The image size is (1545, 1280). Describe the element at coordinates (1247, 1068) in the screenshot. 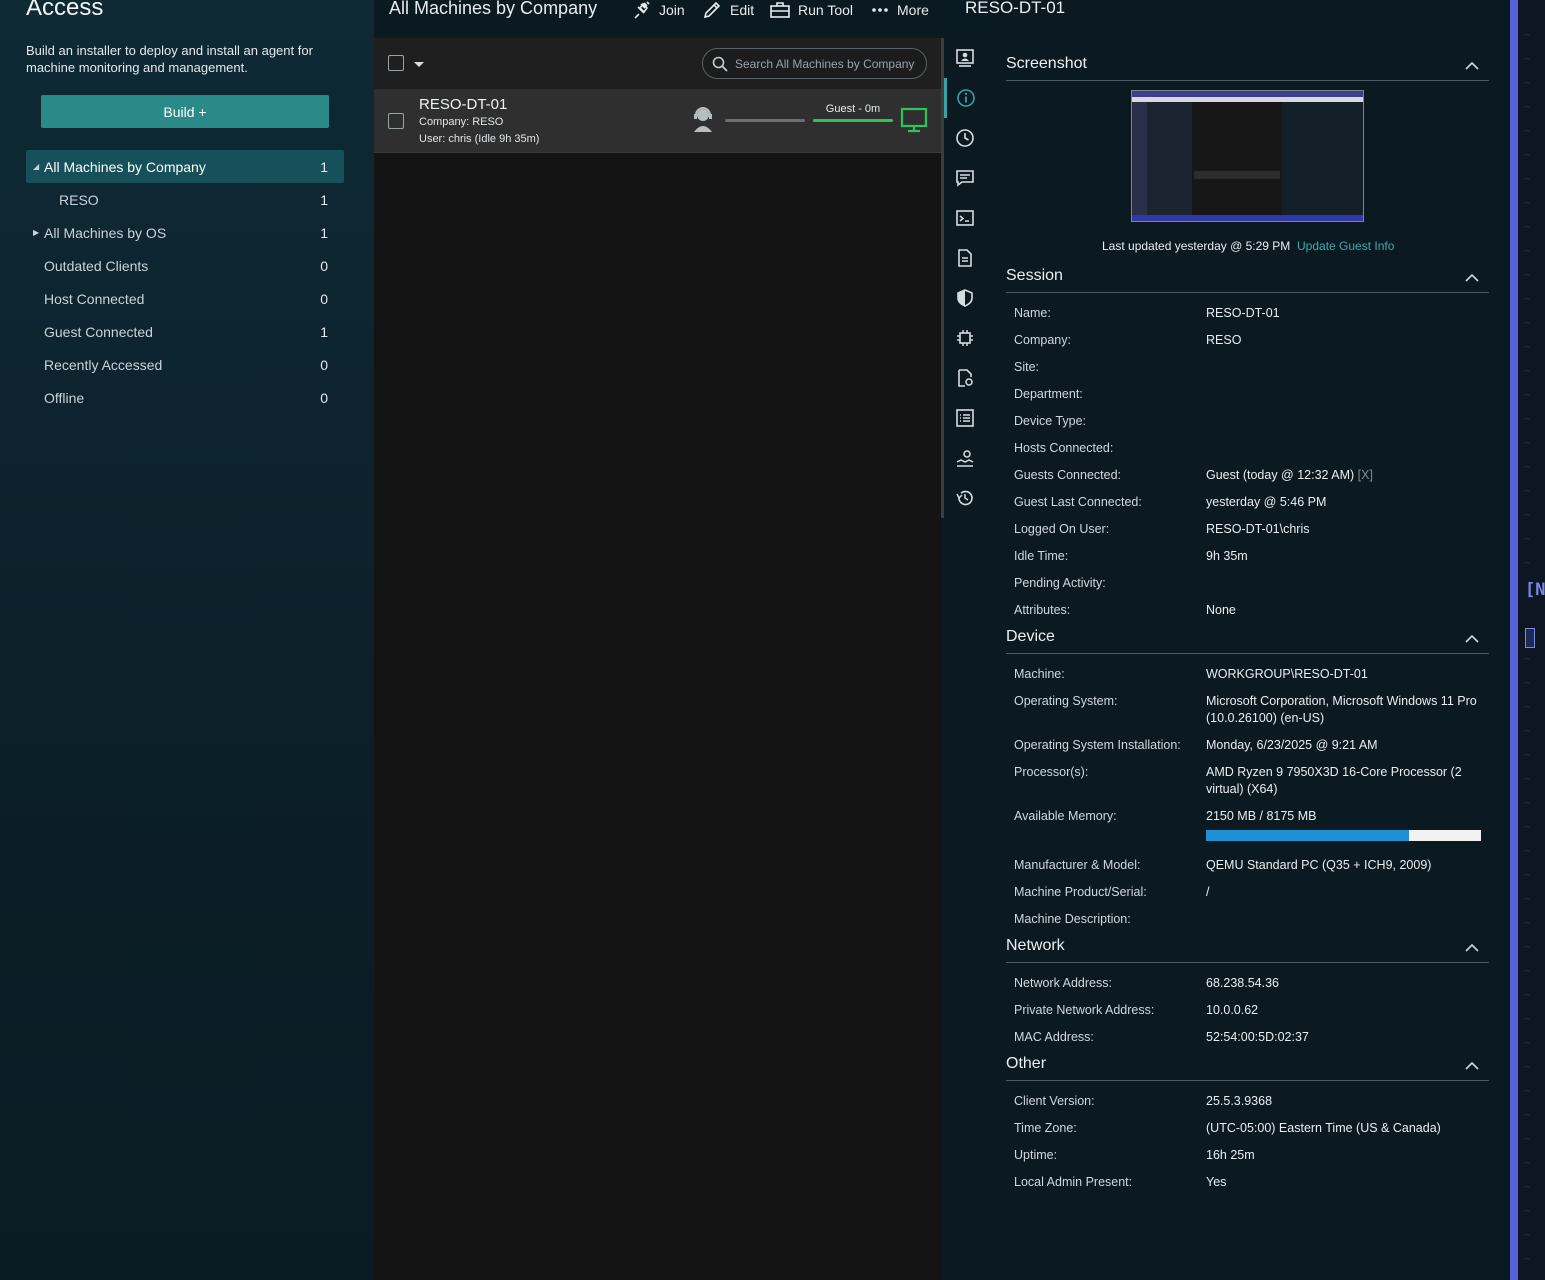

I see `section-header-other: Other` at that location.